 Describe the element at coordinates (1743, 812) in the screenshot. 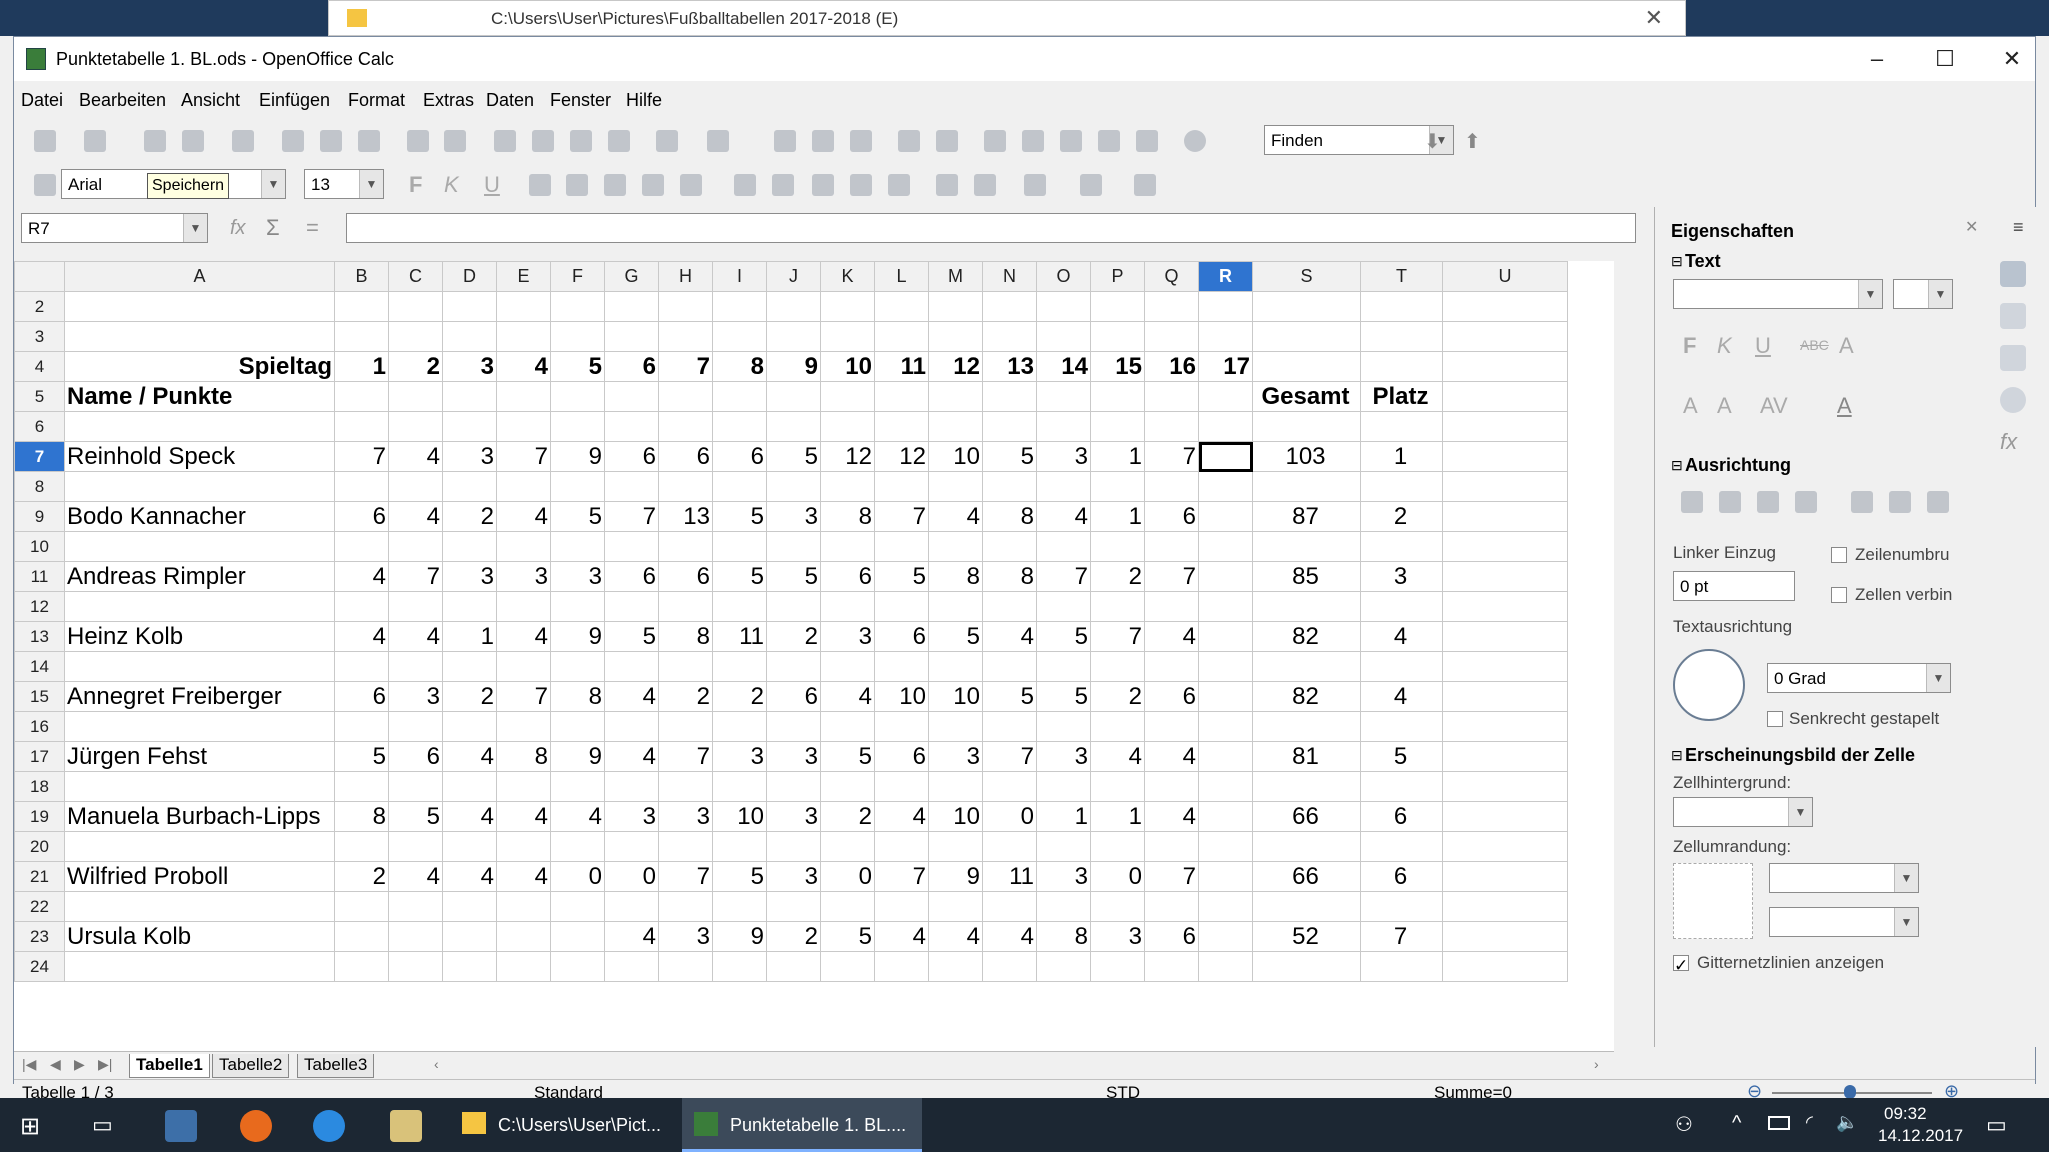

I see `background-color-select: ▼` at that location.